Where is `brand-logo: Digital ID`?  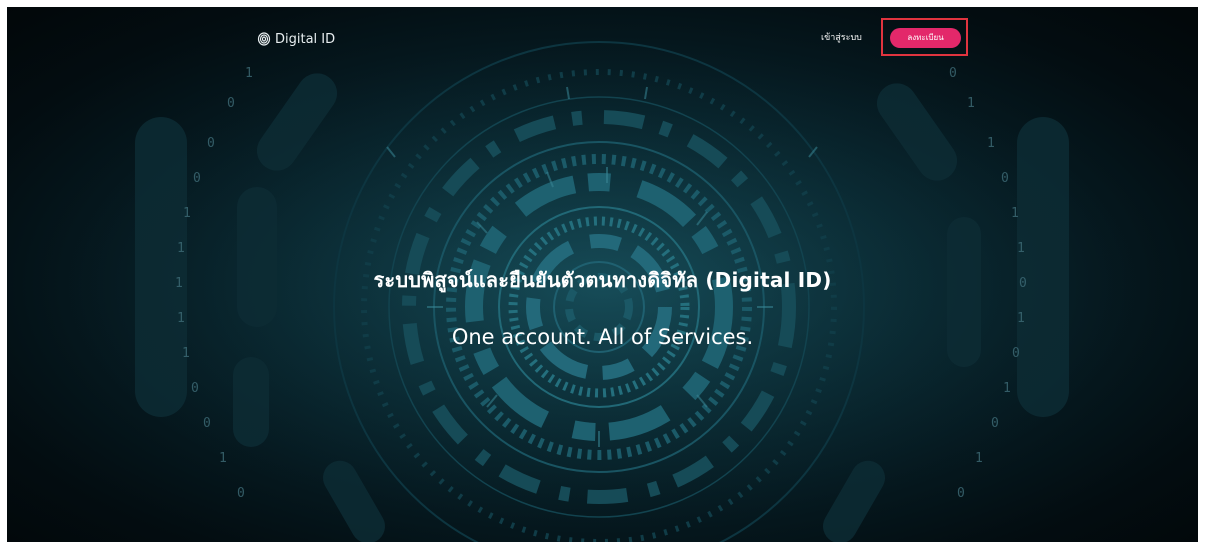
brand-logo: Digital ID is located at coordinates (296, 39).